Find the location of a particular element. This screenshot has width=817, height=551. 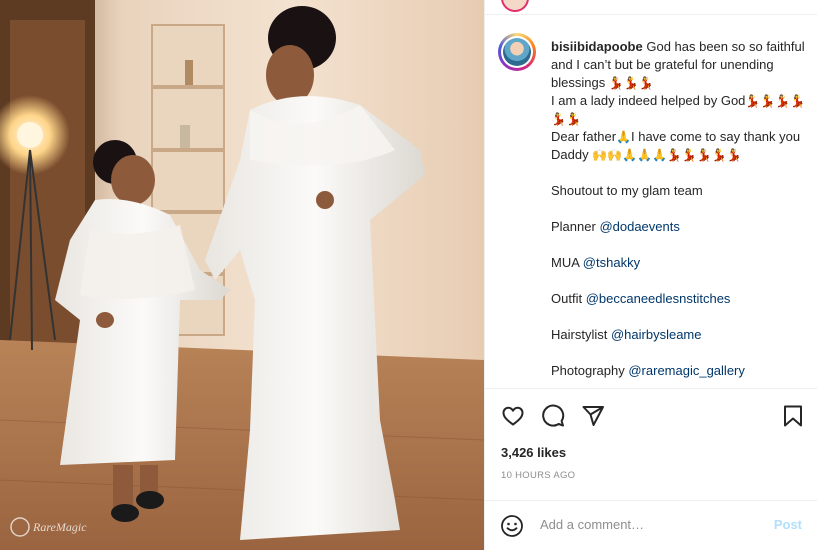

credit-label: Photography is located at coordinates (588, 370).